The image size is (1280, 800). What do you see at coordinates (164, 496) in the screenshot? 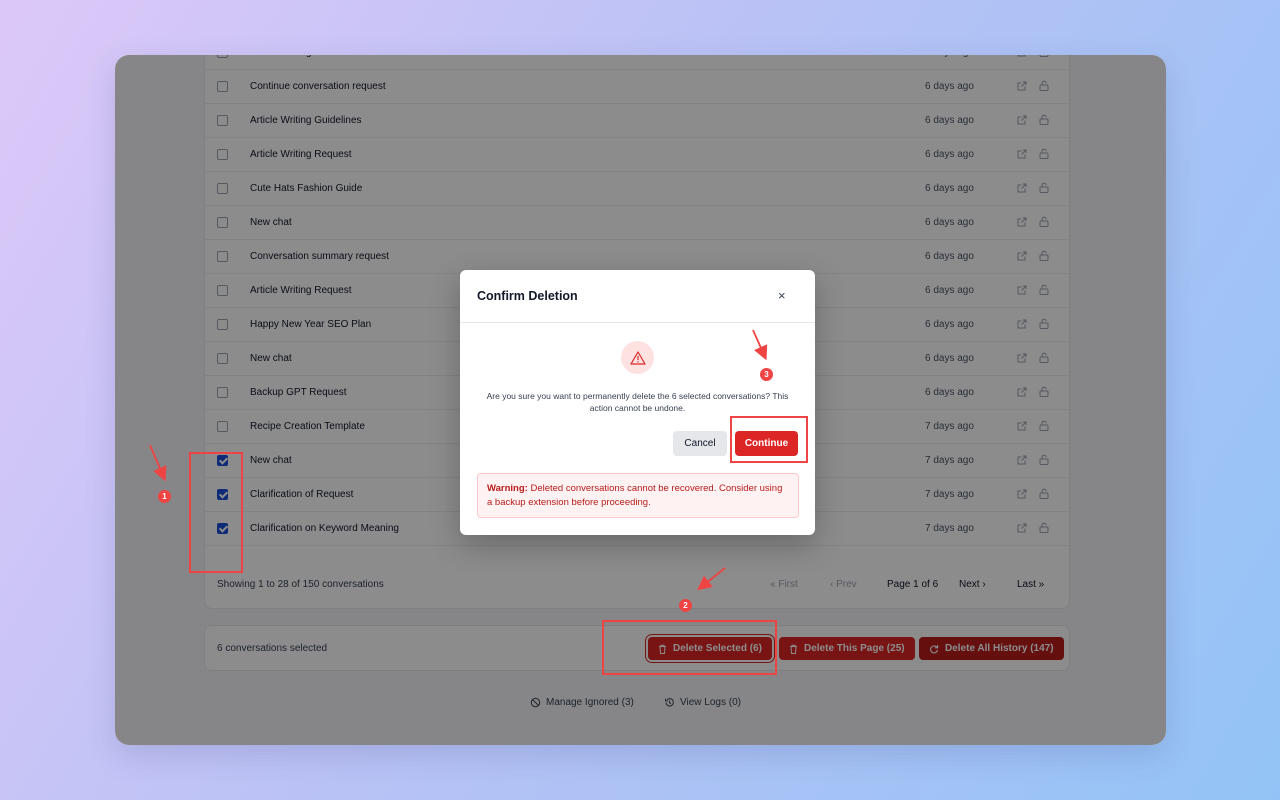
I see `annotation-badge-1: 1` at bounding box center [164, 496].